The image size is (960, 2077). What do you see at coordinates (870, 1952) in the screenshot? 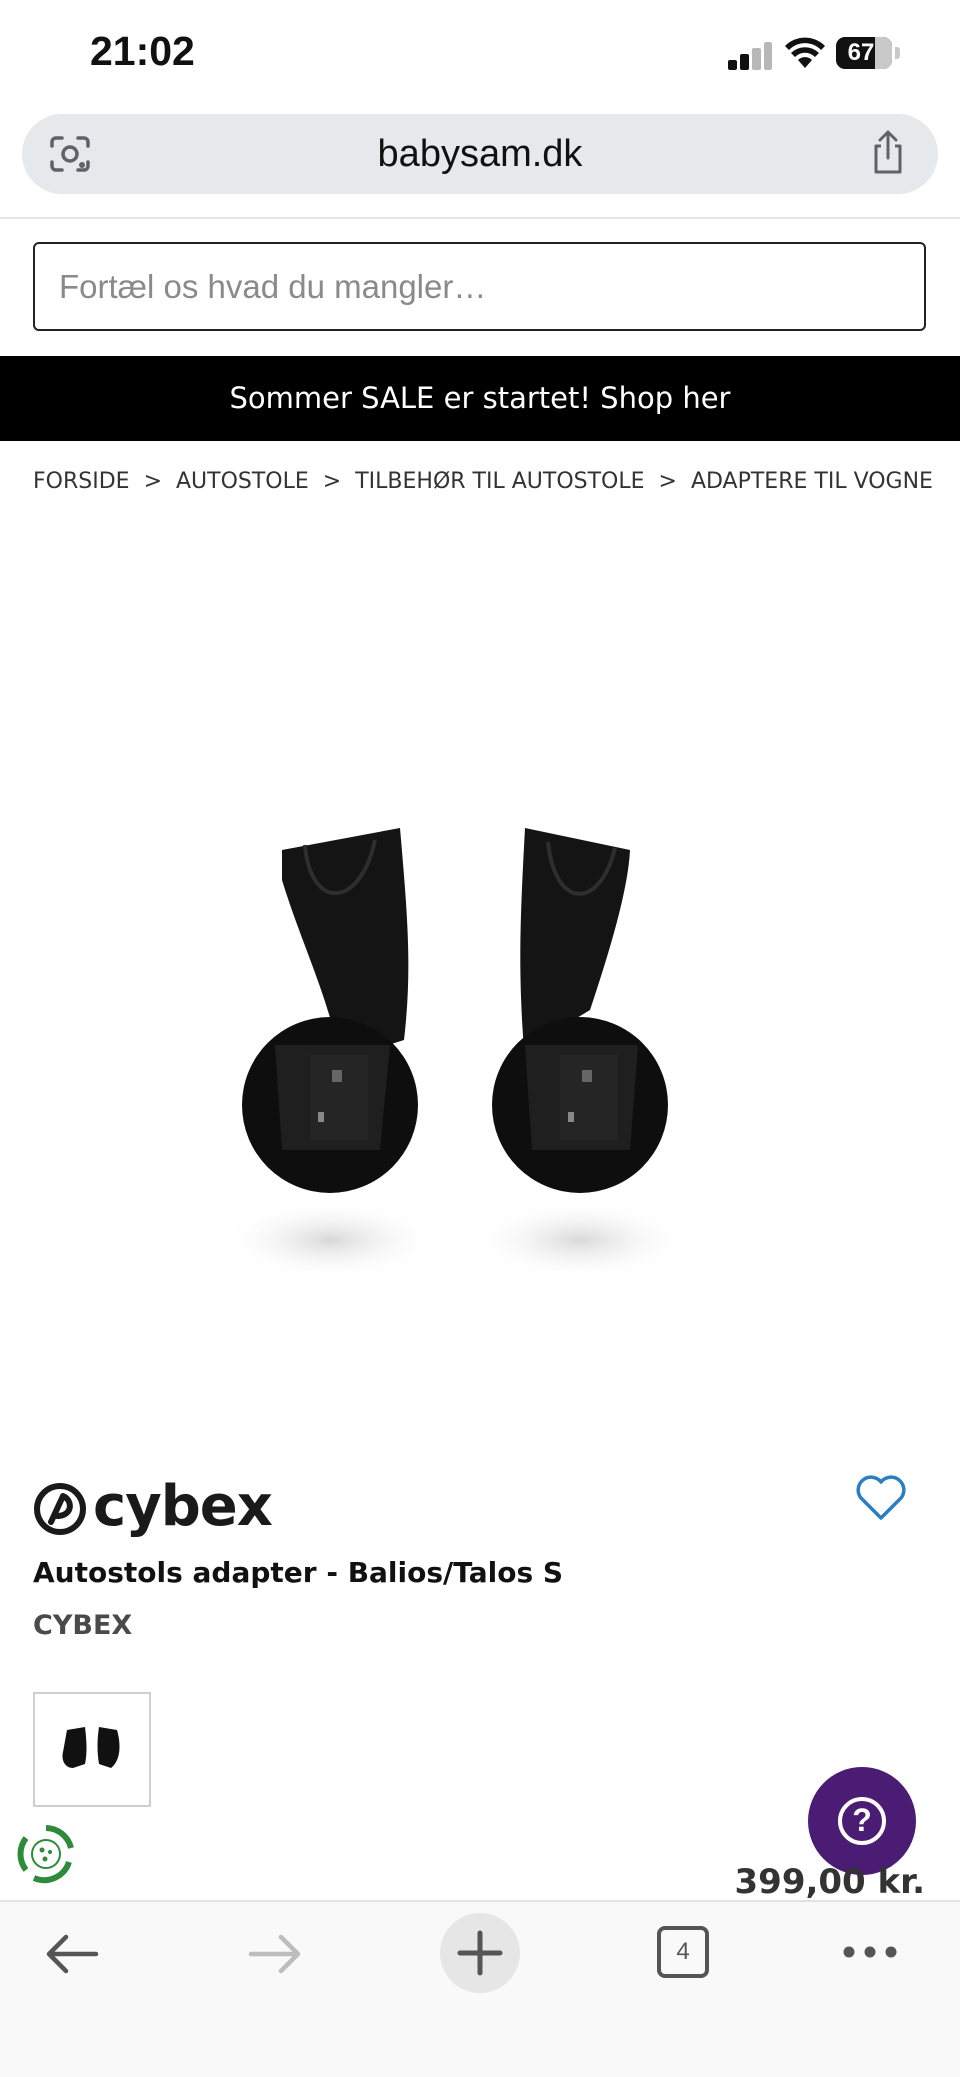
I see `more-options-icon` at bounding box center [870, 1952].